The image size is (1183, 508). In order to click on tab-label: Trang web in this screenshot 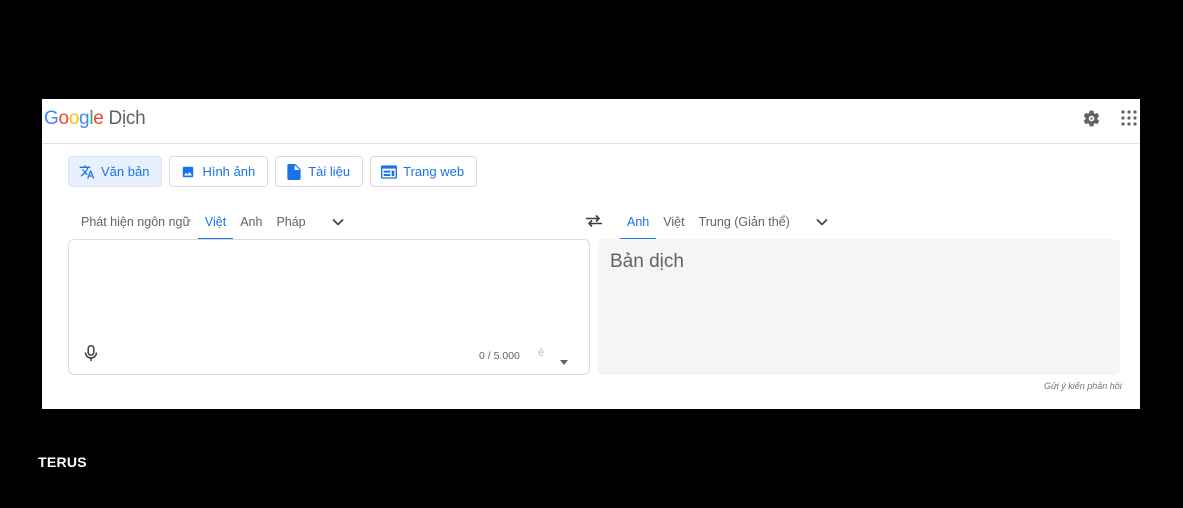, I will do `click(434, 171)`.